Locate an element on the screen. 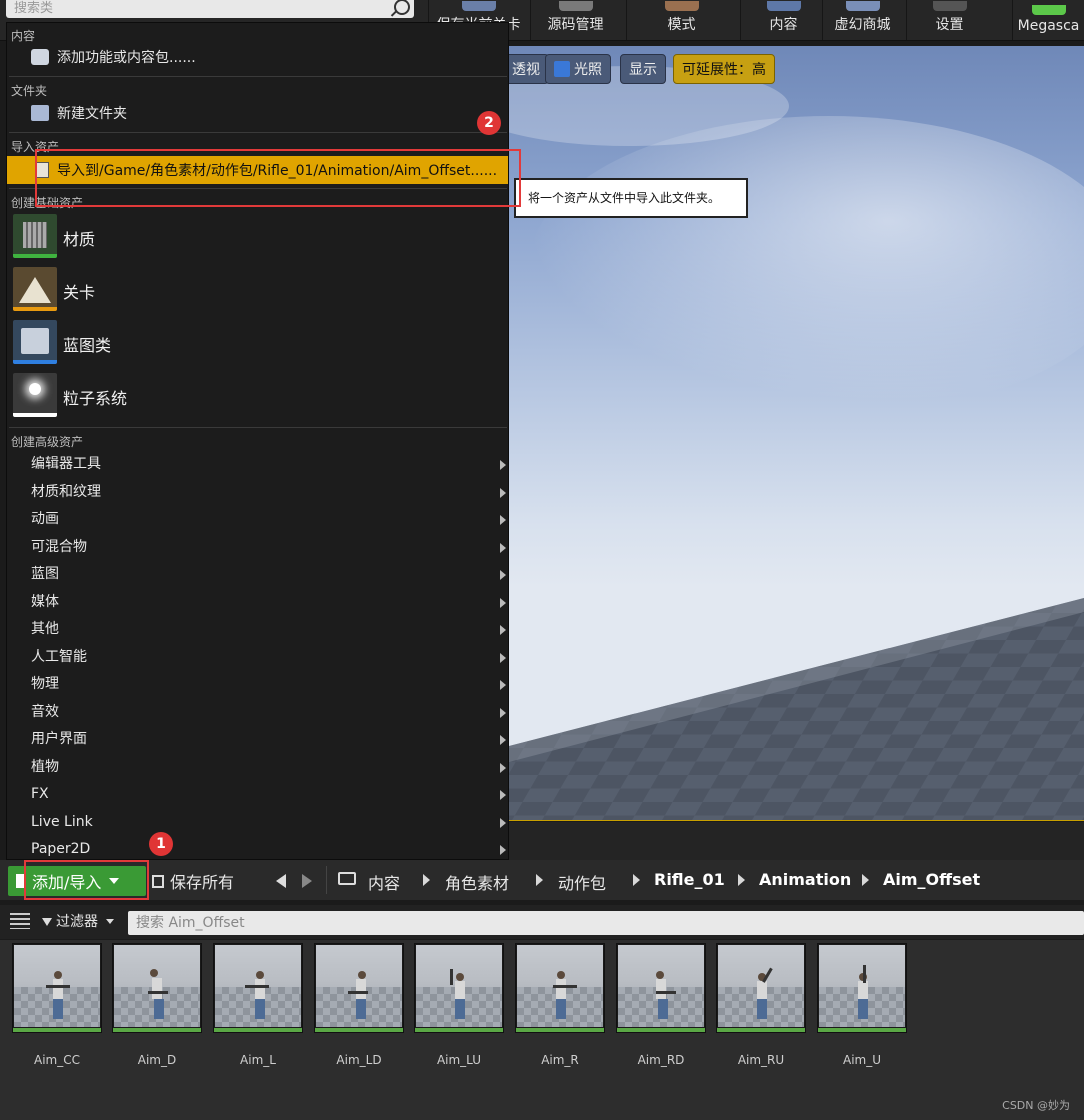  settings-button: 设置 is located at coordinates (949, 20).